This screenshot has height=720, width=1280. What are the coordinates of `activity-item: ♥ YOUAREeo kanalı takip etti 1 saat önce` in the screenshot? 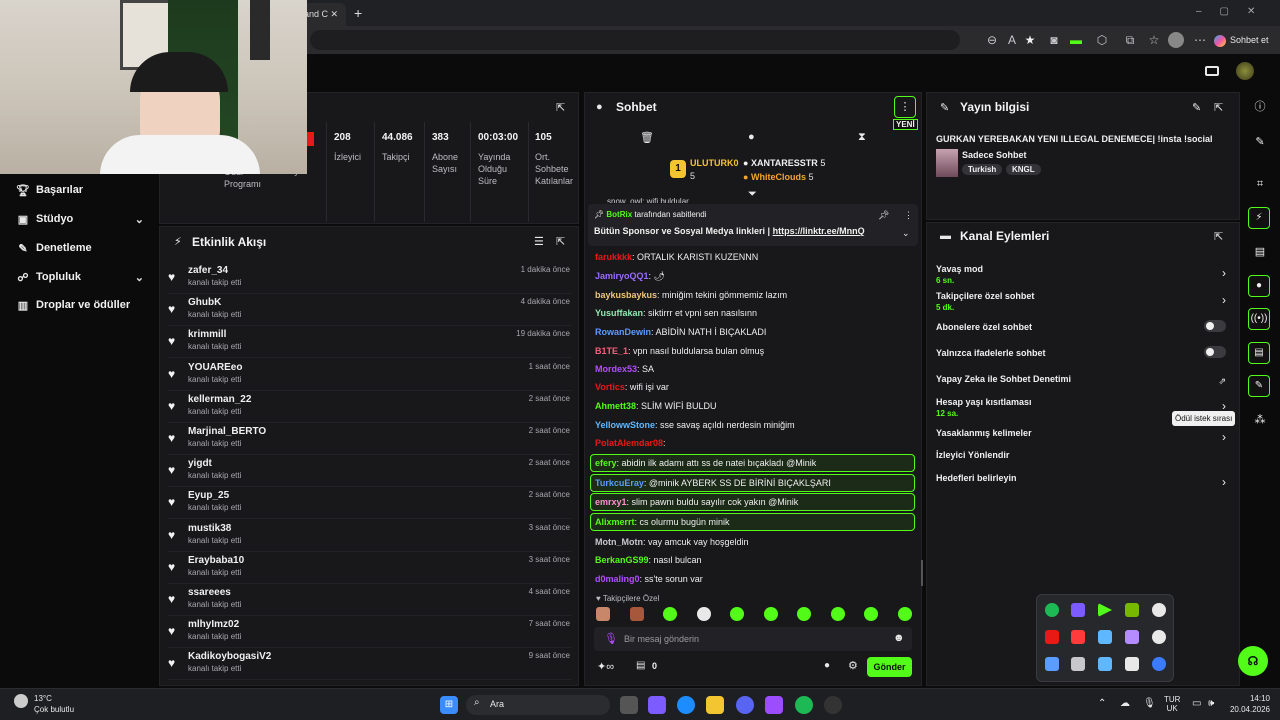 It's located at (370, 375).